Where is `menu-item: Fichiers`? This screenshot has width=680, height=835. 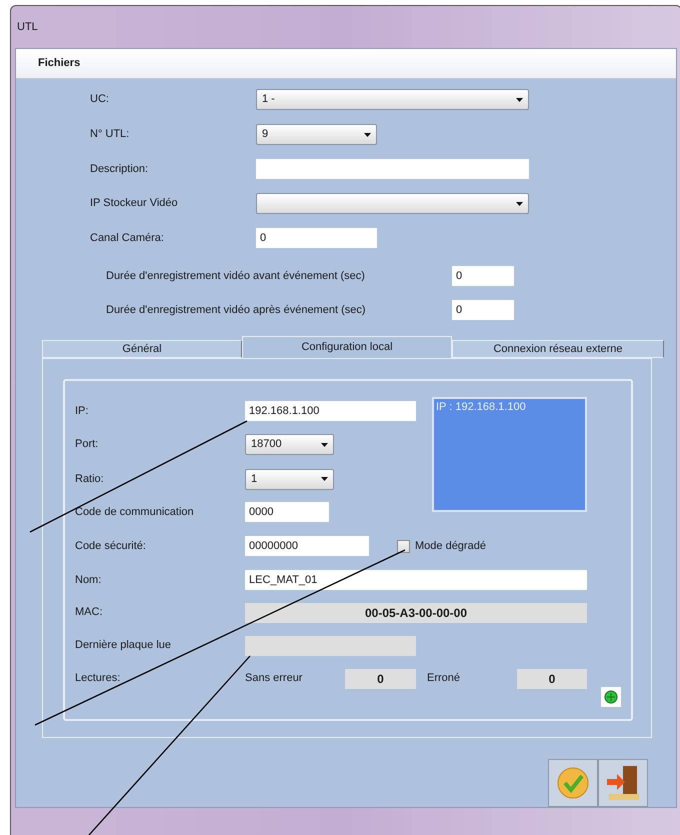 menu-item: Fichiers is located at coordinates (59, 63).